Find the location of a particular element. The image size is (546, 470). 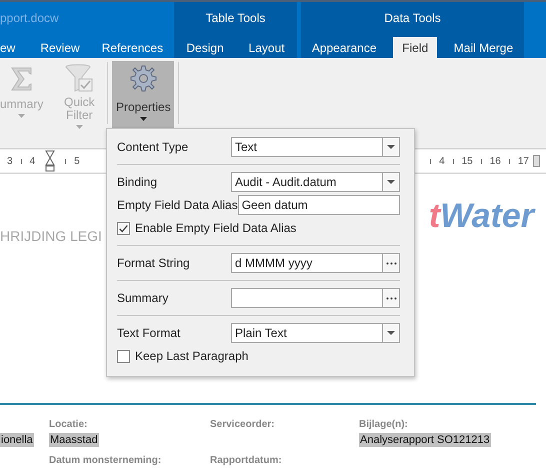

field-label: Rapportdatum: is located at coordinates (246, 461).